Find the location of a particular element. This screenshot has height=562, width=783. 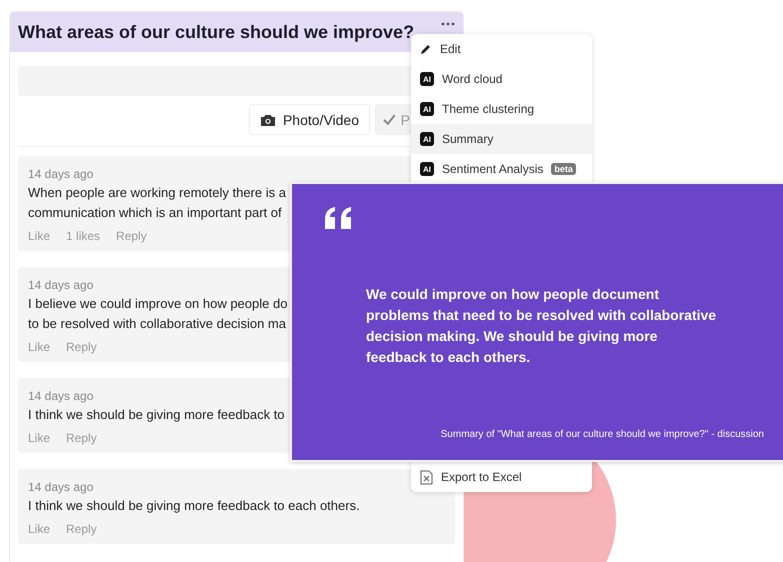

summary-quote: We could improve on how people document problems that need to be resolved with collaborative decision making. We should be giving more feedback to each others. is located at coordinates (542, 326).